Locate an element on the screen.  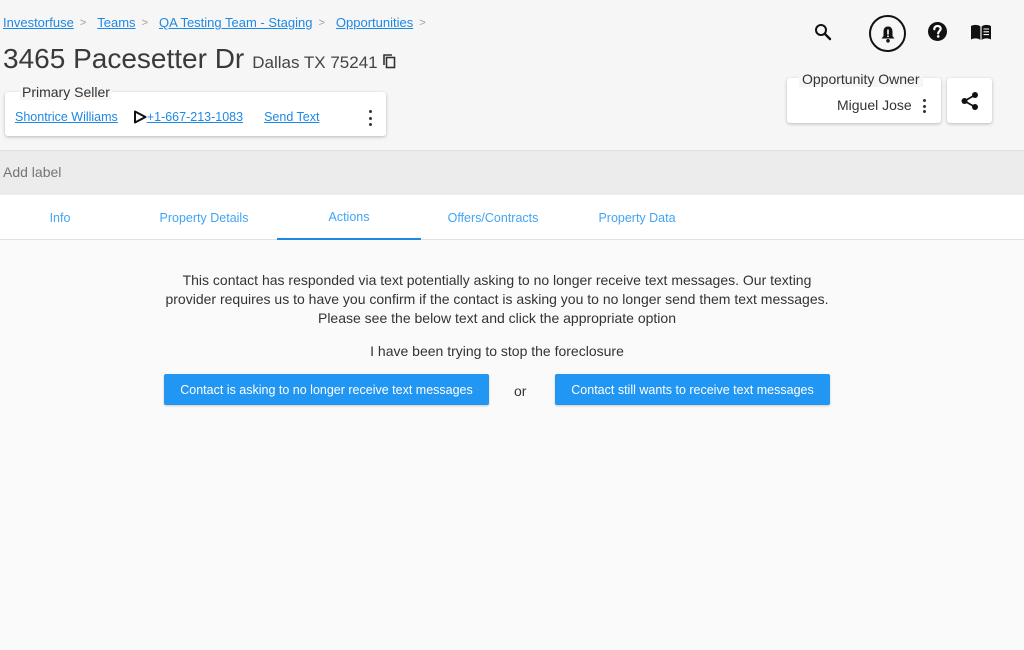
breadcrumb-link-teams: Teams is located at coordinates (116, 22).